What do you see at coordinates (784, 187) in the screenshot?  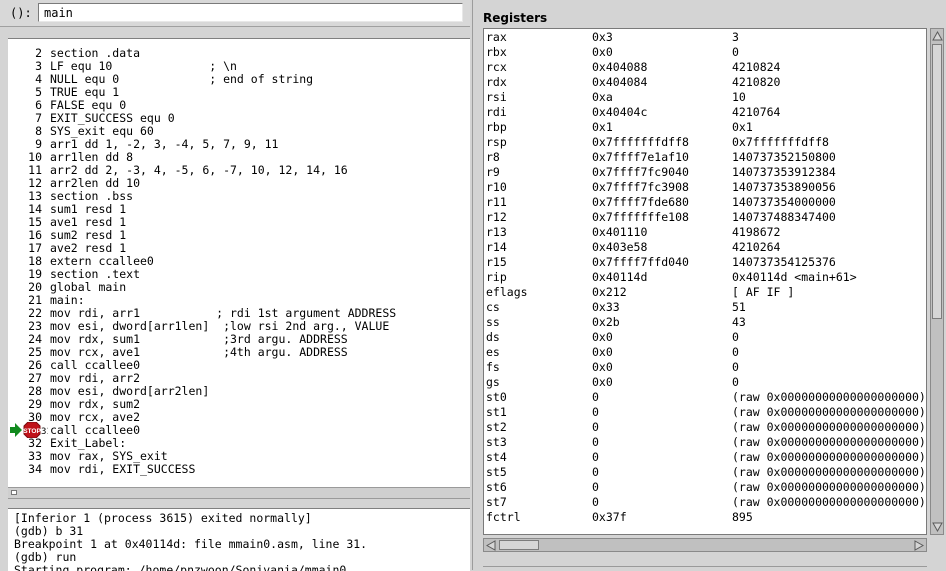 I see `register-natural-value: 140737353890056` at bounding box center [784, 187].